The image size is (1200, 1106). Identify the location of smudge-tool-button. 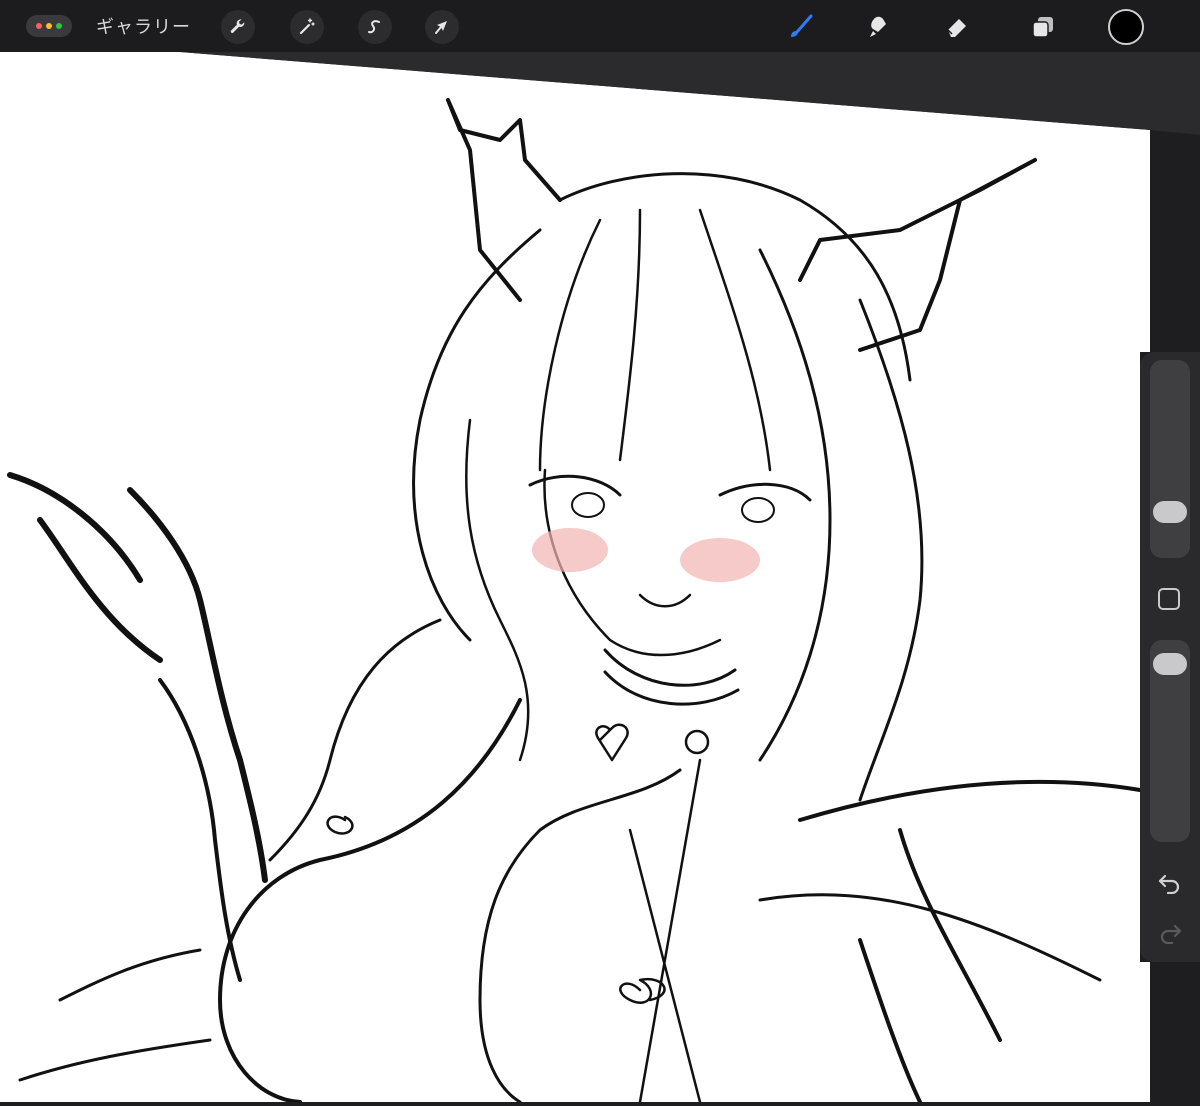
(879, 27).